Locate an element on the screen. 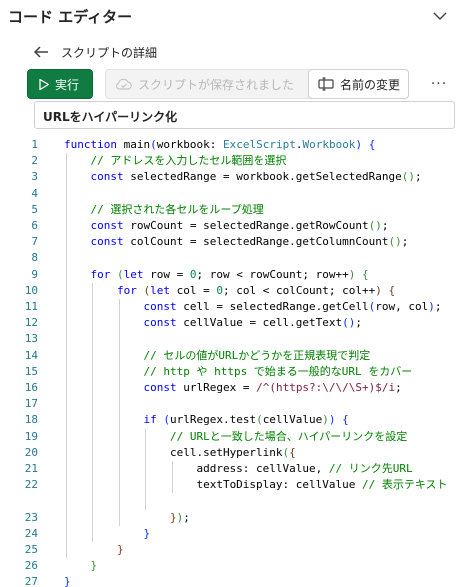 This screenshot has height=587, width=463. code-line: 14 // セルの値がURLかどうかを正規表現で判定 is located at coordinates (231, 356).